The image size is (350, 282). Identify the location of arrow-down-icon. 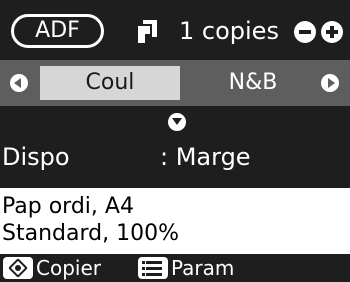
(177, 122).